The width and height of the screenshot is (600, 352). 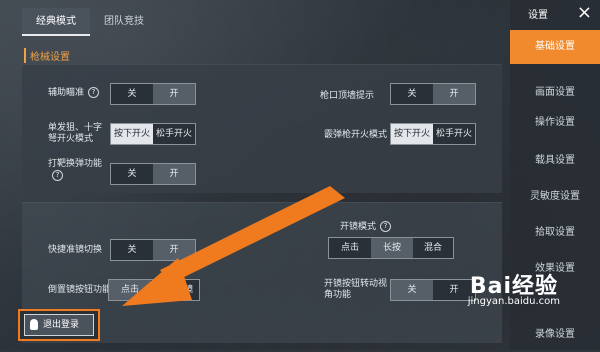 I want to click on sidebar-item-vehicle: 载具设置, so click(x=555, y=161).